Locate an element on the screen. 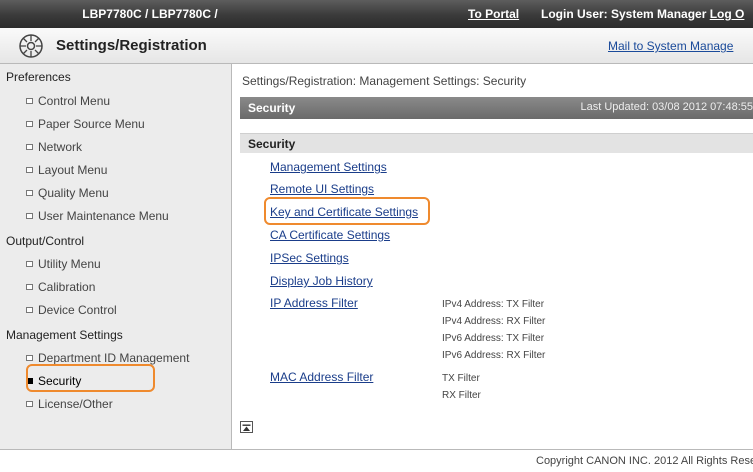 Image resolution: width=753 pixels, height=472 pixels. link-ca-certificate-settings: CA Certificate Settings is located at coordinates (330, 235).